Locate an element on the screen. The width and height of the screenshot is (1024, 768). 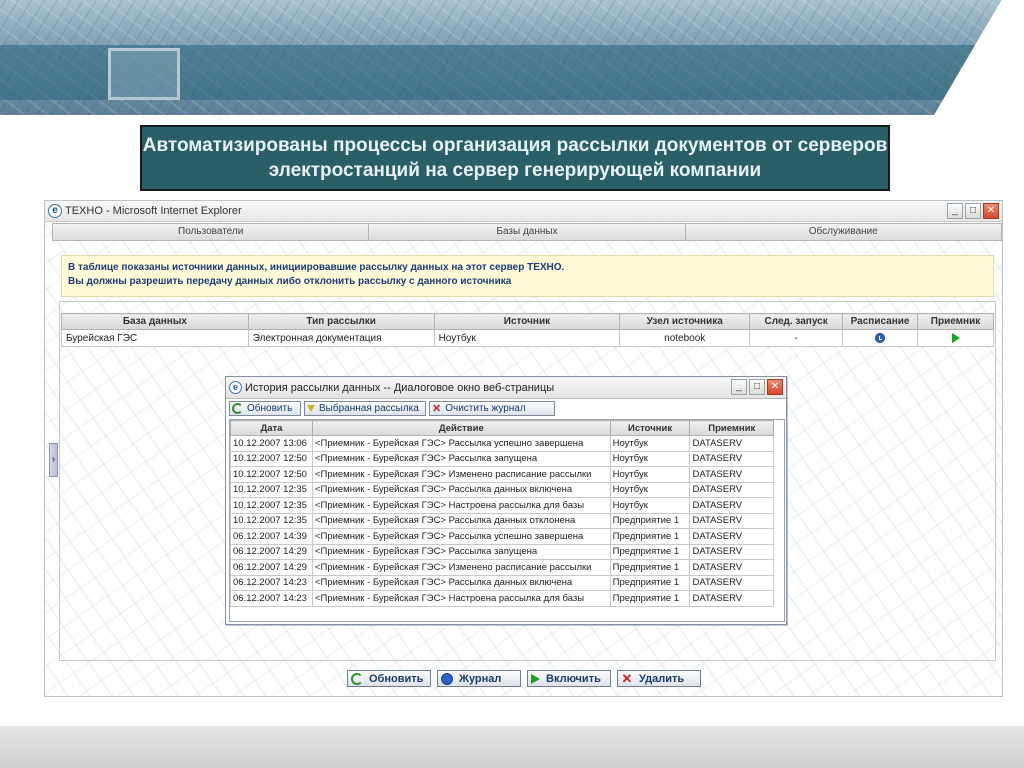
dialog-refresh-button: Обновить is located at coordinates (265, 408).